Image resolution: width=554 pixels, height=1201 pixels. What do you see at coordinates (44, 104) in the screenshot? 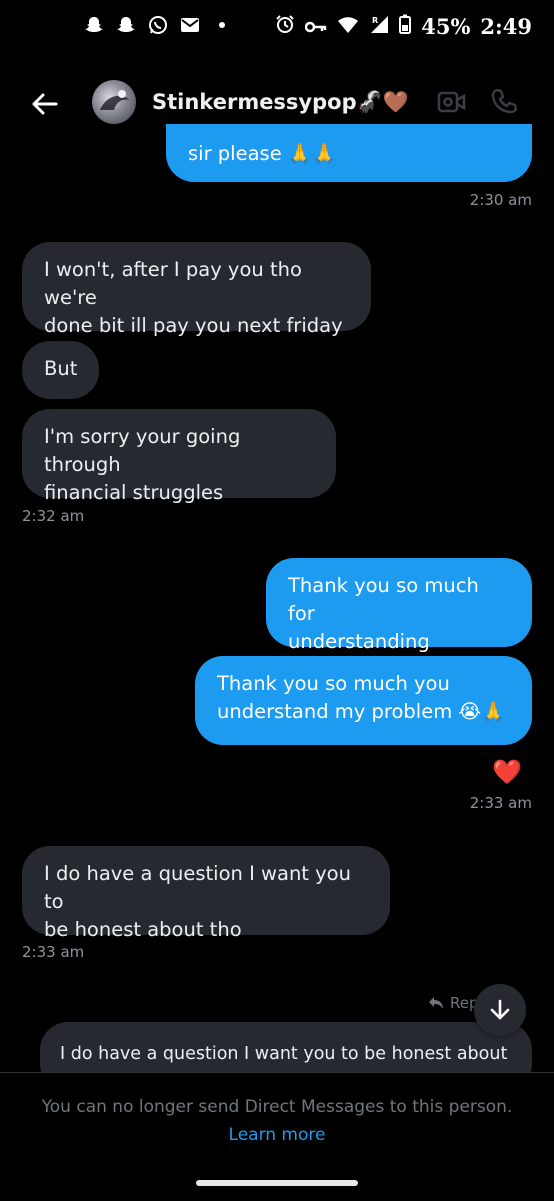
I see `back-arrow-icon` at bounding box center [44, 104].